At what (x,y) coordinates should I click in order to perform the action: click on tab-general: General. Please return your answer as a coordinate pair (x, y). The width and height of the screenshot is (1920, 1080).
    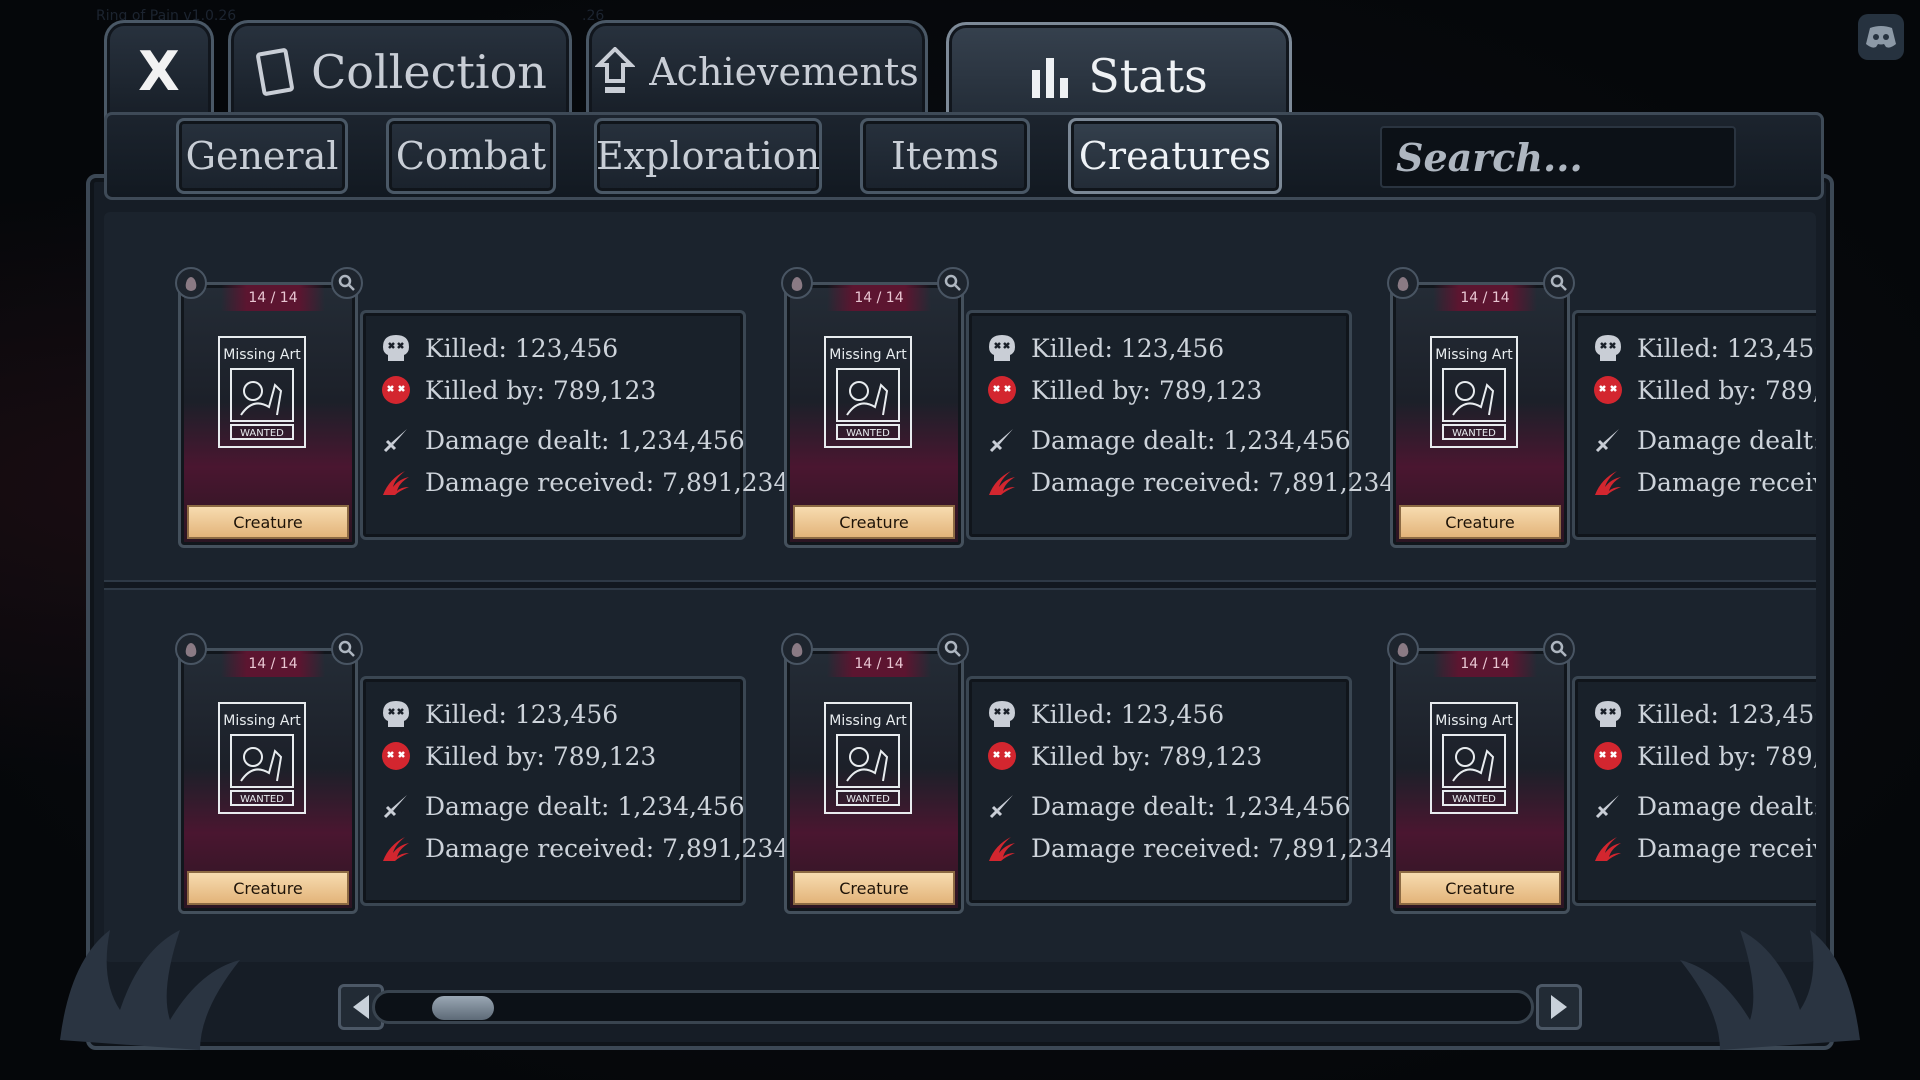
    Looking at the image, I should click on (262, 156).